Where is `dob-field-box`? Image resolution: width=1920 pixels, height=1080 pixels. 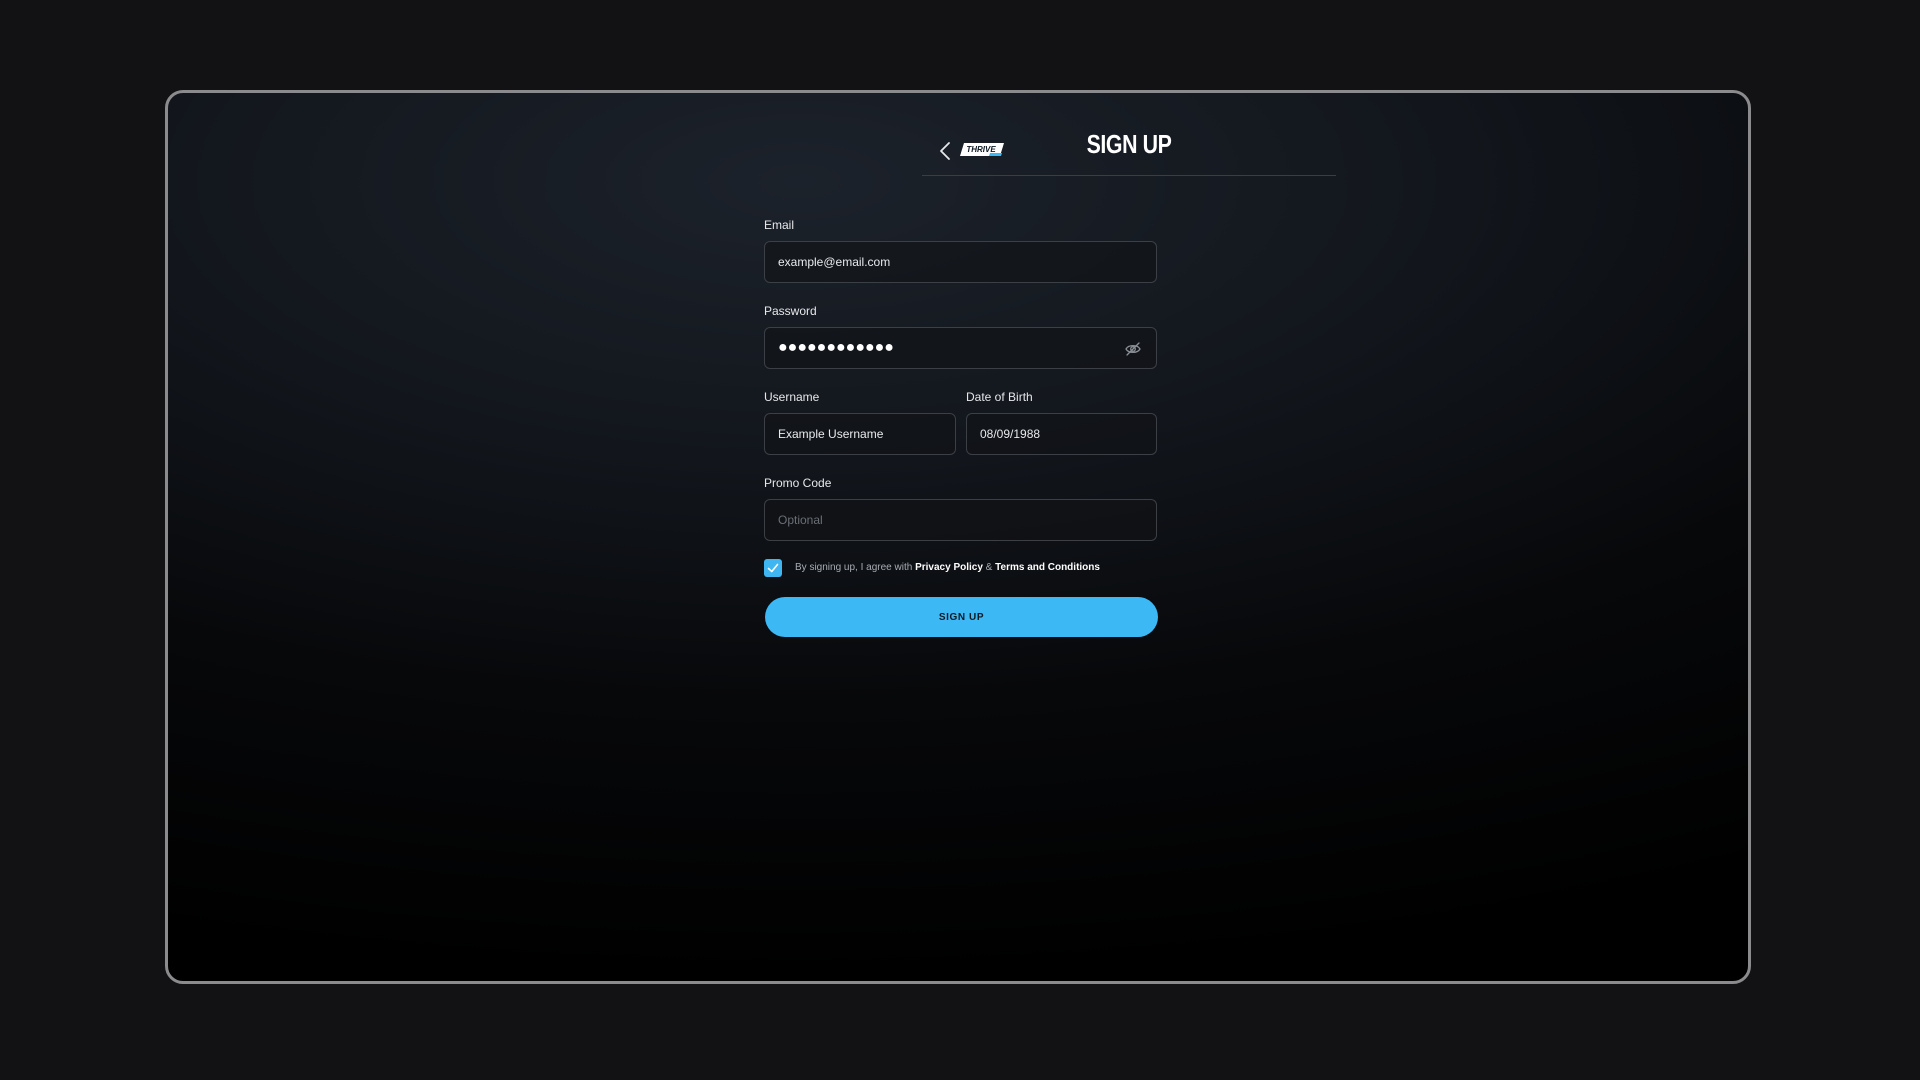
dob-field-box is located at coordinates (1061, 434).